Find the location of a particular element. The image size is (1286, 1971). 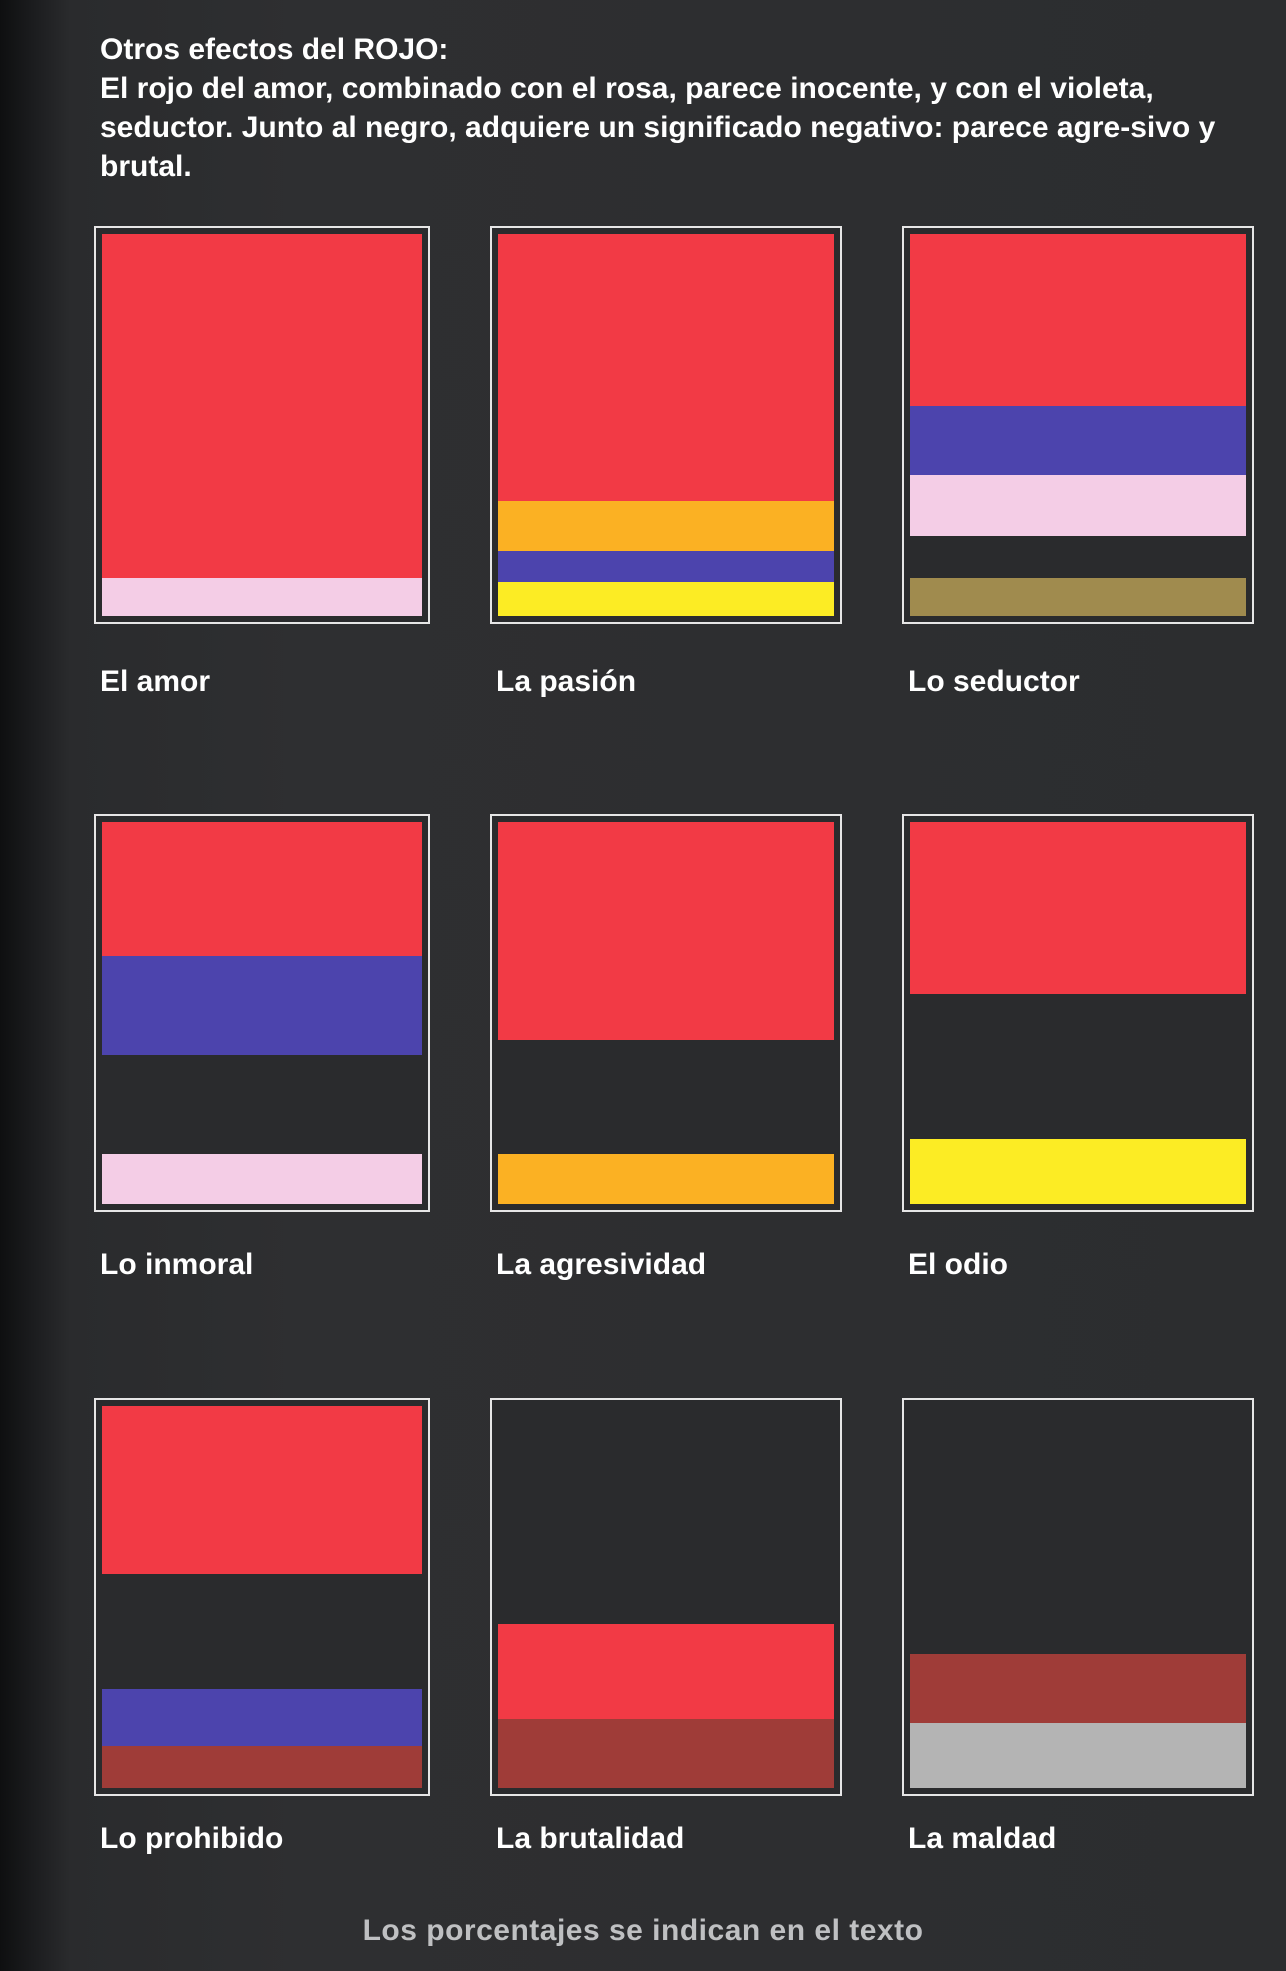

swatch-label: La maldad is located at coordinates (982, 1838).